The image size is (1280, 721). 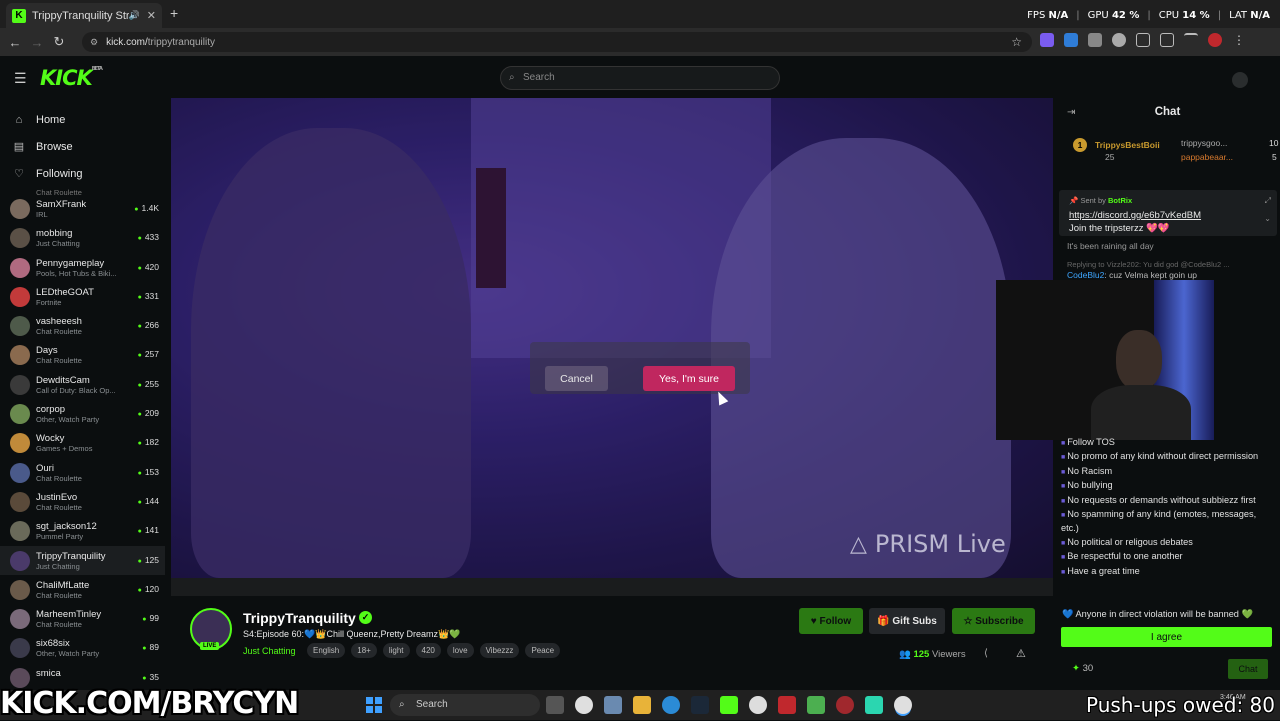 What do you see at coordinates (299, 618) in the screenshot?
I see `streamer-name: TrippyTranquility` at bounding box center [299, 618].